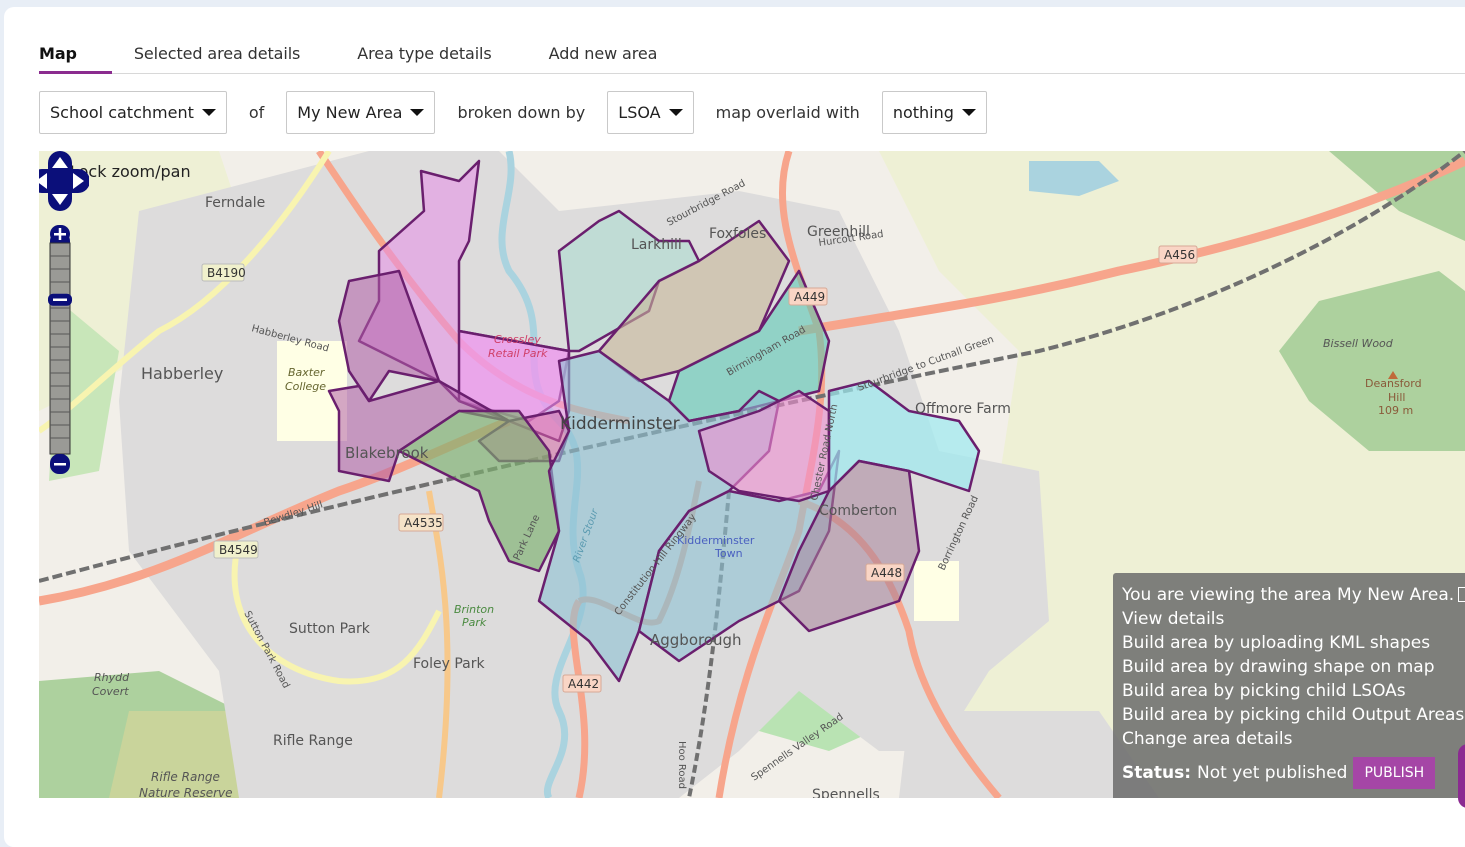  Describe the element at coordinates (110, 691) in the screenshot. I see `place-label: Covert` at that location.